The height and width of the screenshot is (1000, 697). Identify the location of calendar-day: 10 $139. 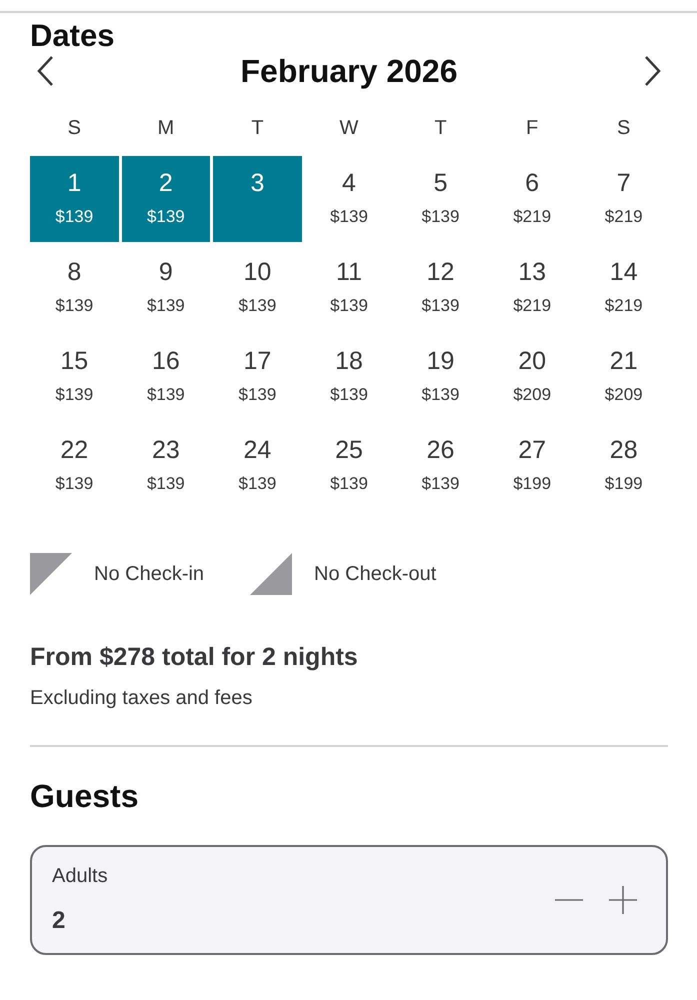
(257, 288).